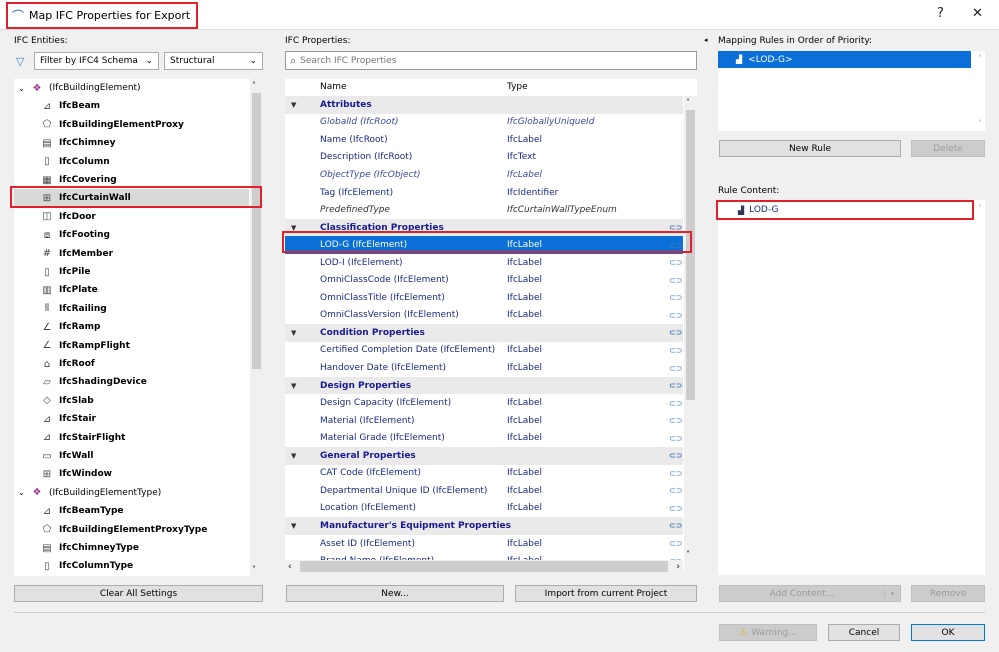 The height and width of the screenshot is (652, 999). I want to click on property-row: Asset ID (IfcElement) IfcLabel ⊂⊃, so click(484, 544).